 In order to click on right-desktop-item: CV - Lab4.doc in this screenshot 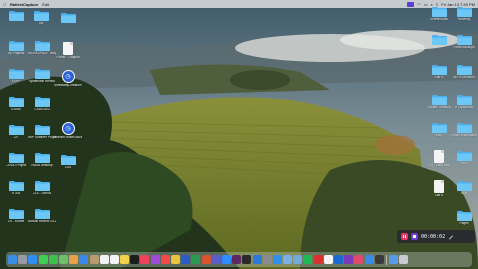, I will do `click(439, 159)`.